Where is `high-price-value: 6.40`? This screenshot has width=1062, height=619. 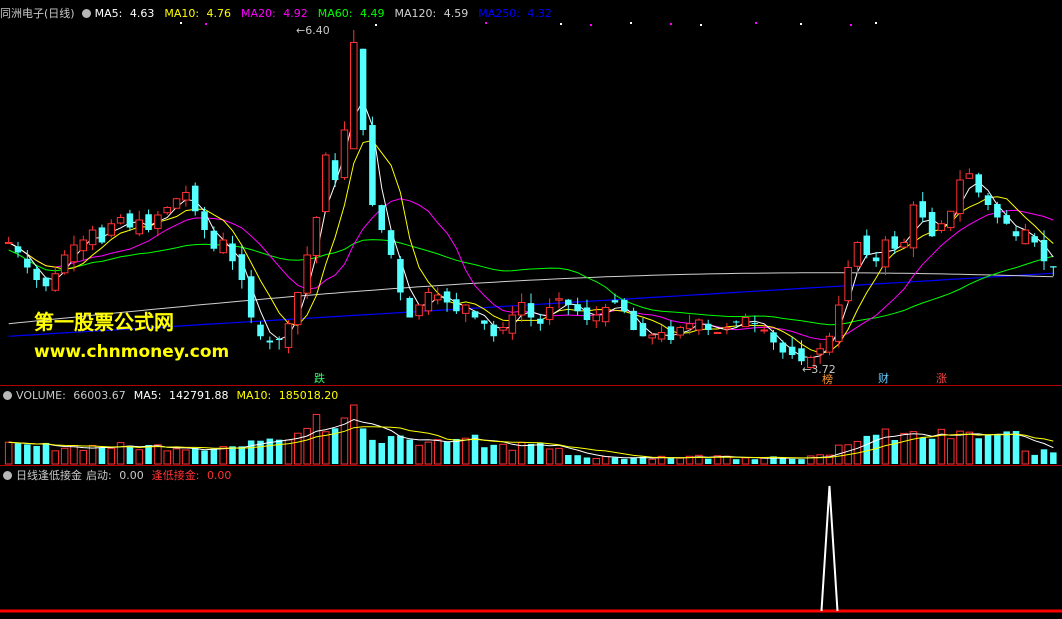 high-price-value: 6.40 is located at coordinates (317, 30).